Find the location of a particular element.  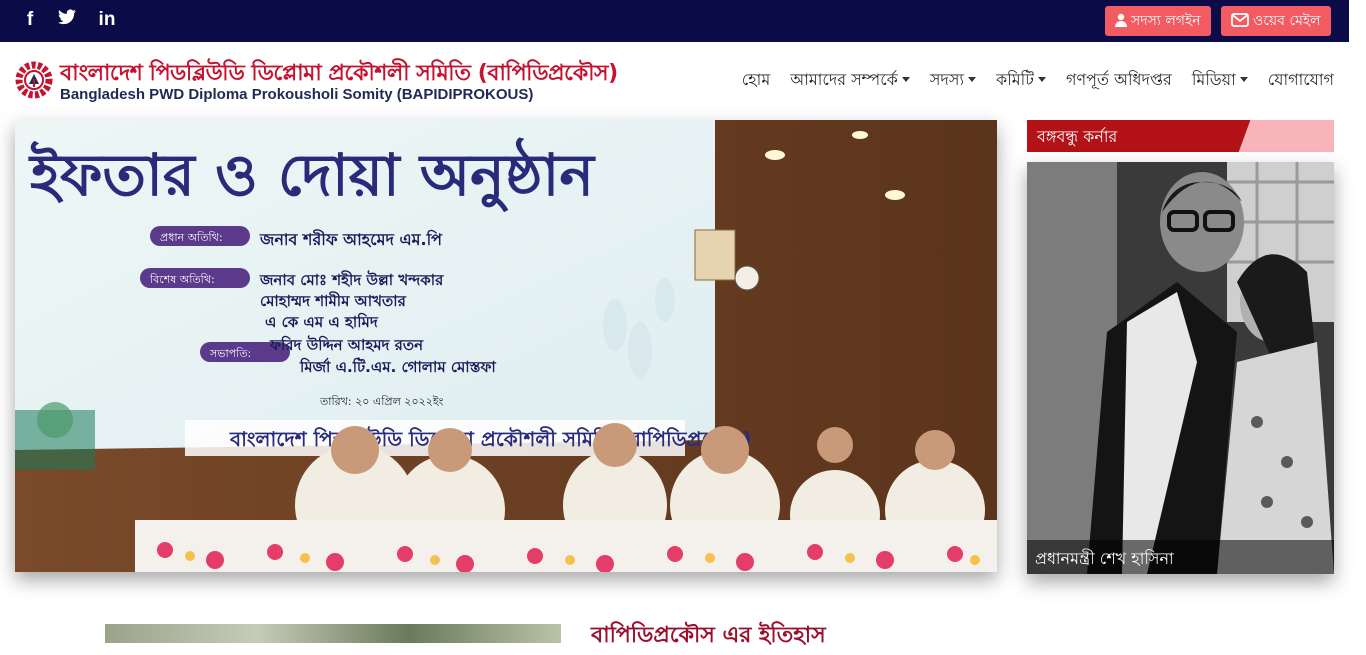

bangabandhu-photo: প্রধানমন্ত্রী শেখ হাসিনা is located at coordinates (1180, 368).